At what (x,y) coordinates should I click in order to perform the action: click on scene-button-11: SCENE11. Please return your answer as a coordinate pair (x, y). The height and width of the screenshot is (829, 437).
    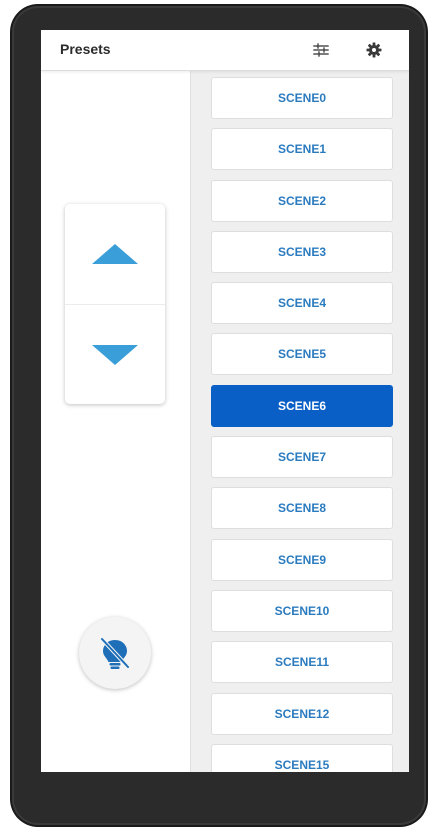
    Looking at the image, I should click on (302, 662).